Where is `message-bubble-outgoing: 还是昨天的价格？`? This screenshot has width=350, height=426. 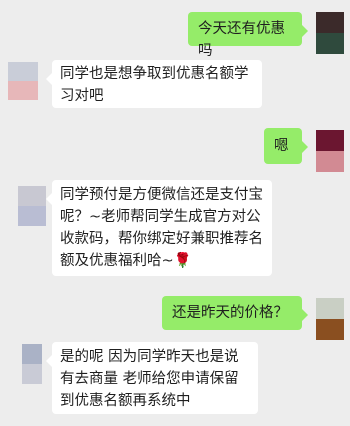 message-bubble-outgoing: 还是昨天的价格？ is located at coordinates (235, 313).